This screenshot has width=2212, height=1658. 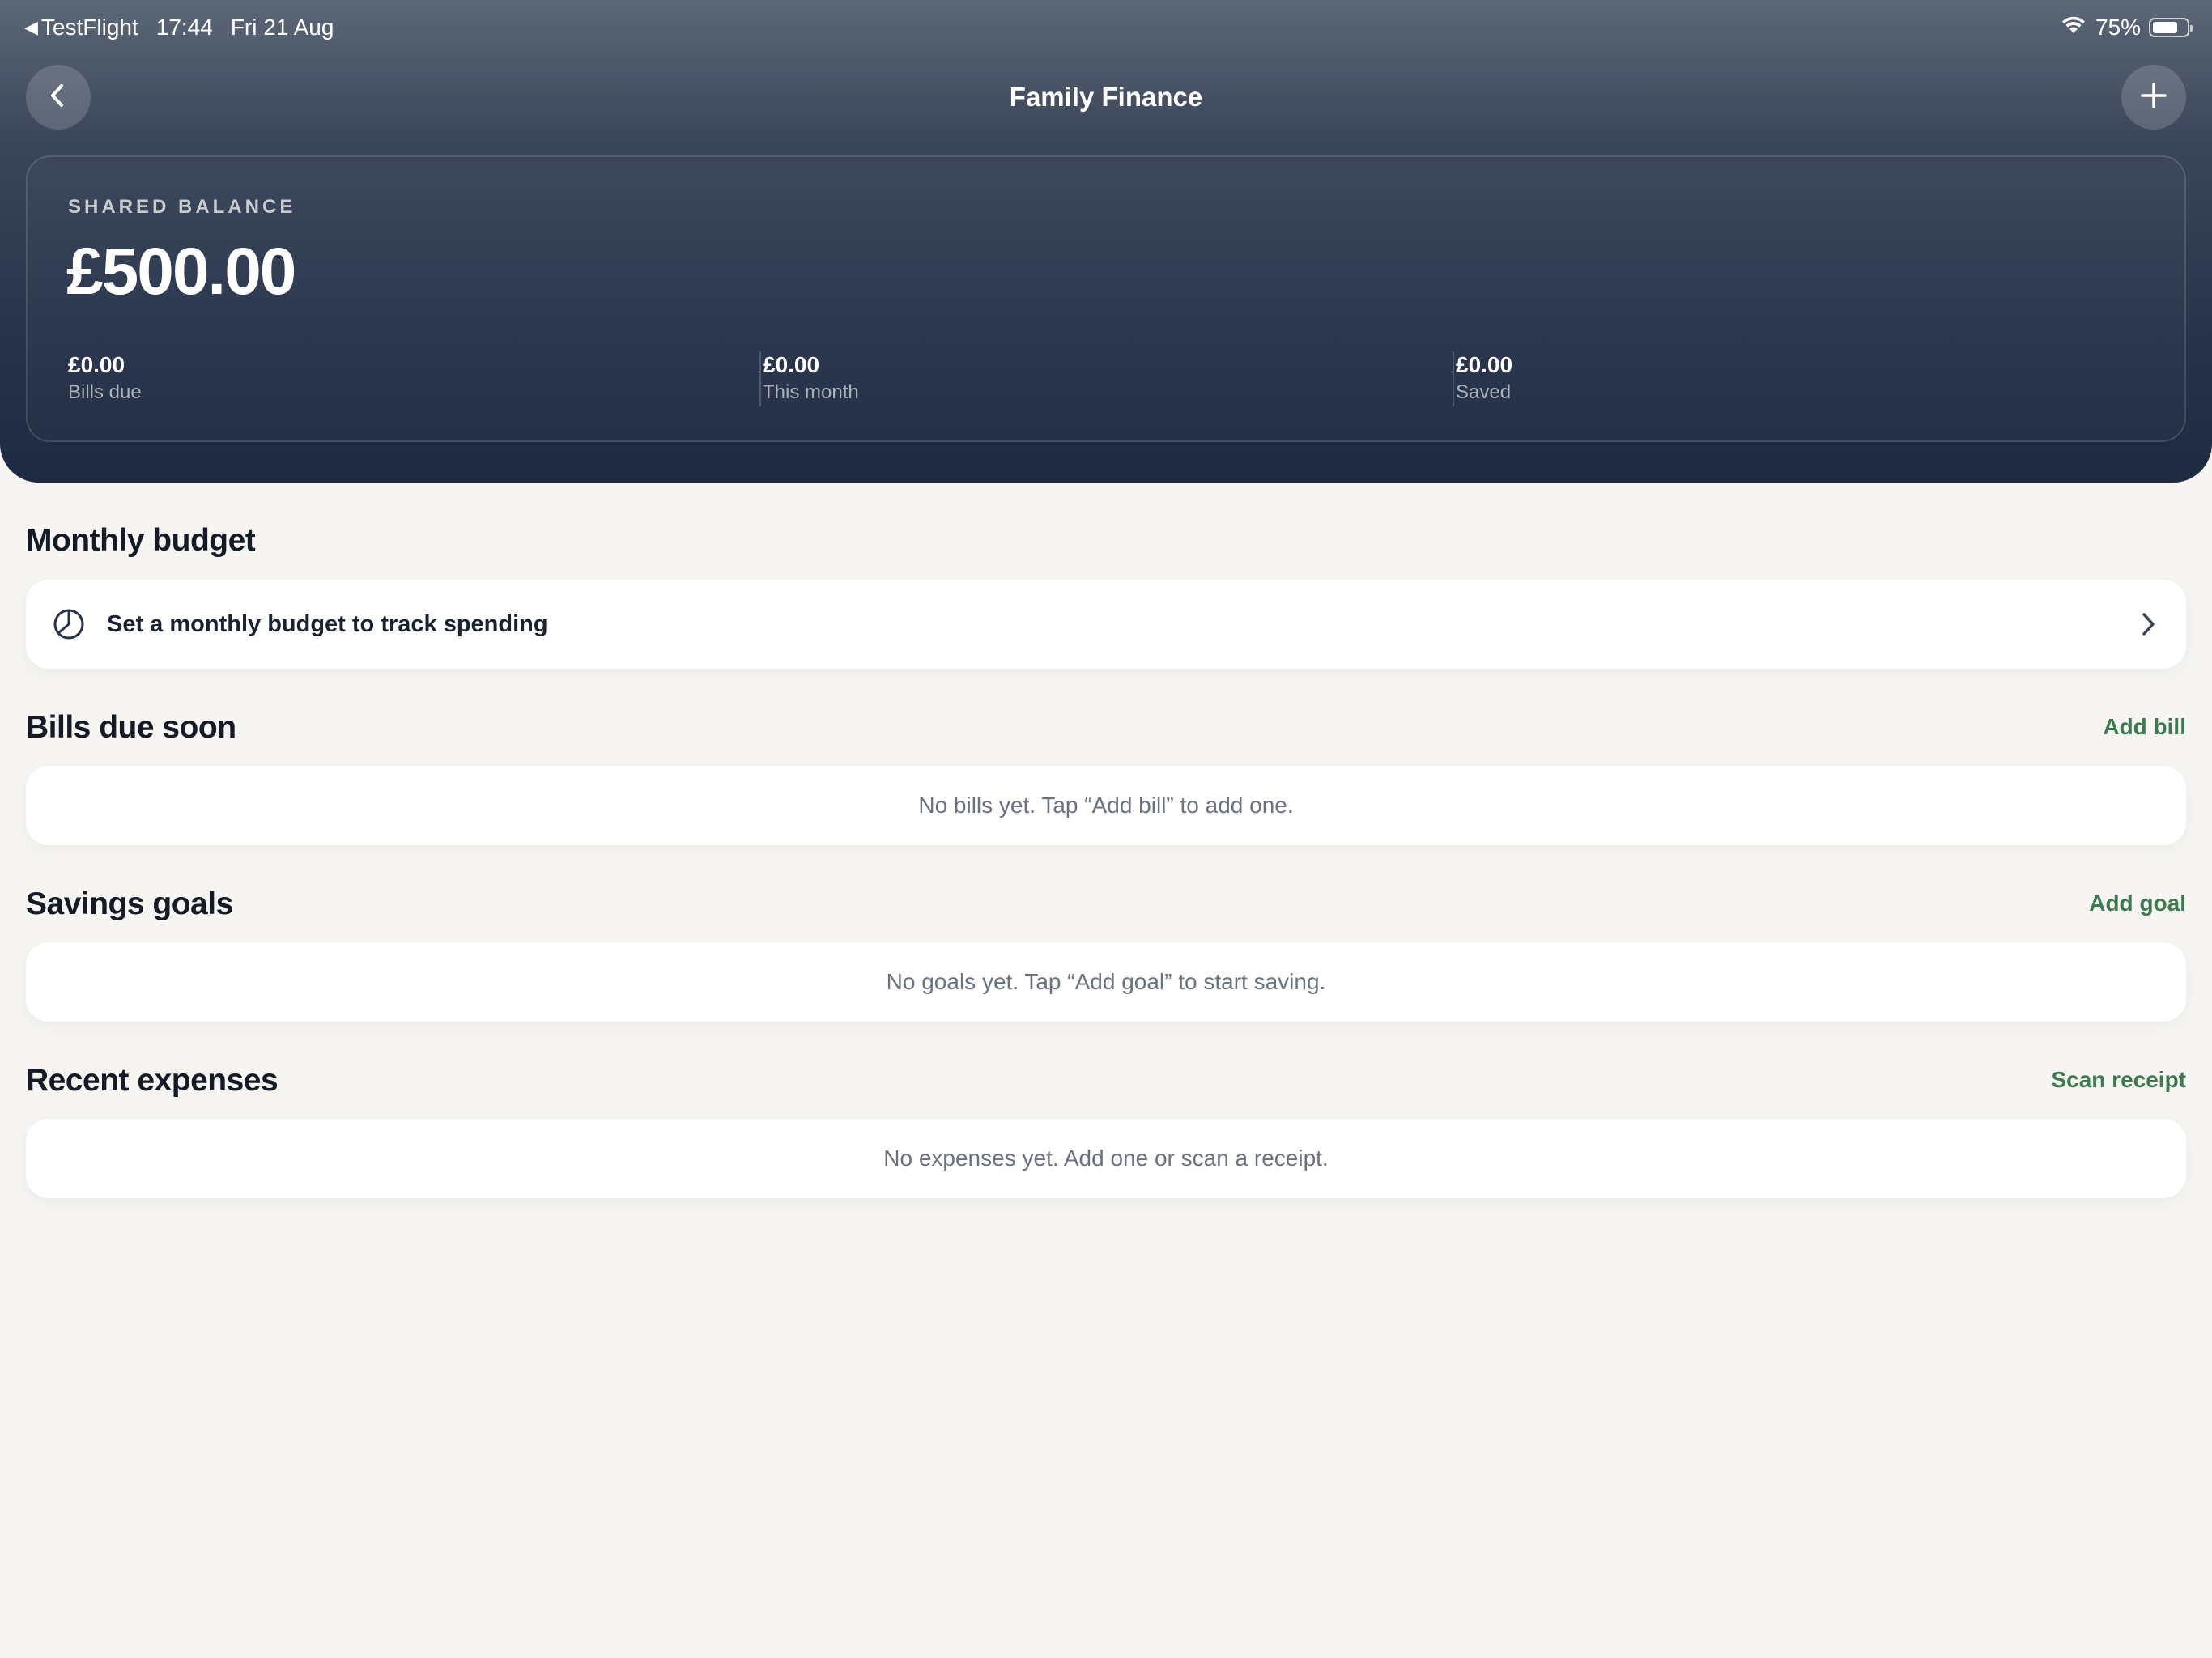 What do you see at coordinates (2073, 27) in the screenshot?
I see `wifi-icon` at bounding box center [2073, 27].